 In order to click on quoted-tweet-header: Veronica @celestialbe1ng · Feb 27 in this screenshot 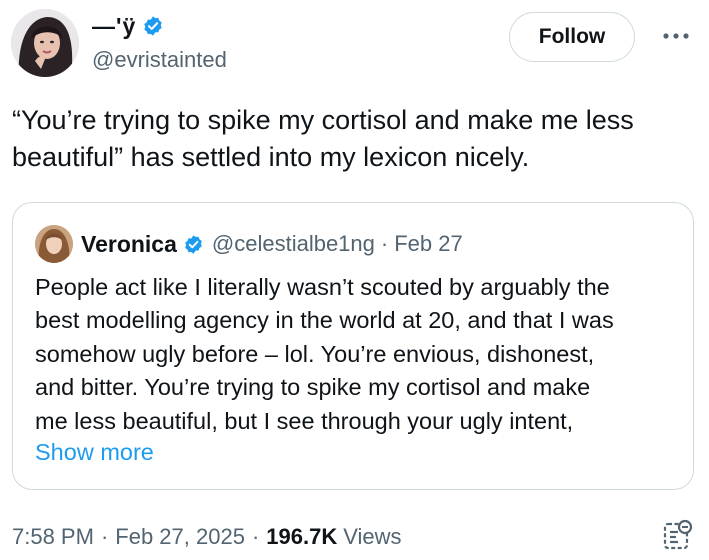, I will do `click(249, 244)`.